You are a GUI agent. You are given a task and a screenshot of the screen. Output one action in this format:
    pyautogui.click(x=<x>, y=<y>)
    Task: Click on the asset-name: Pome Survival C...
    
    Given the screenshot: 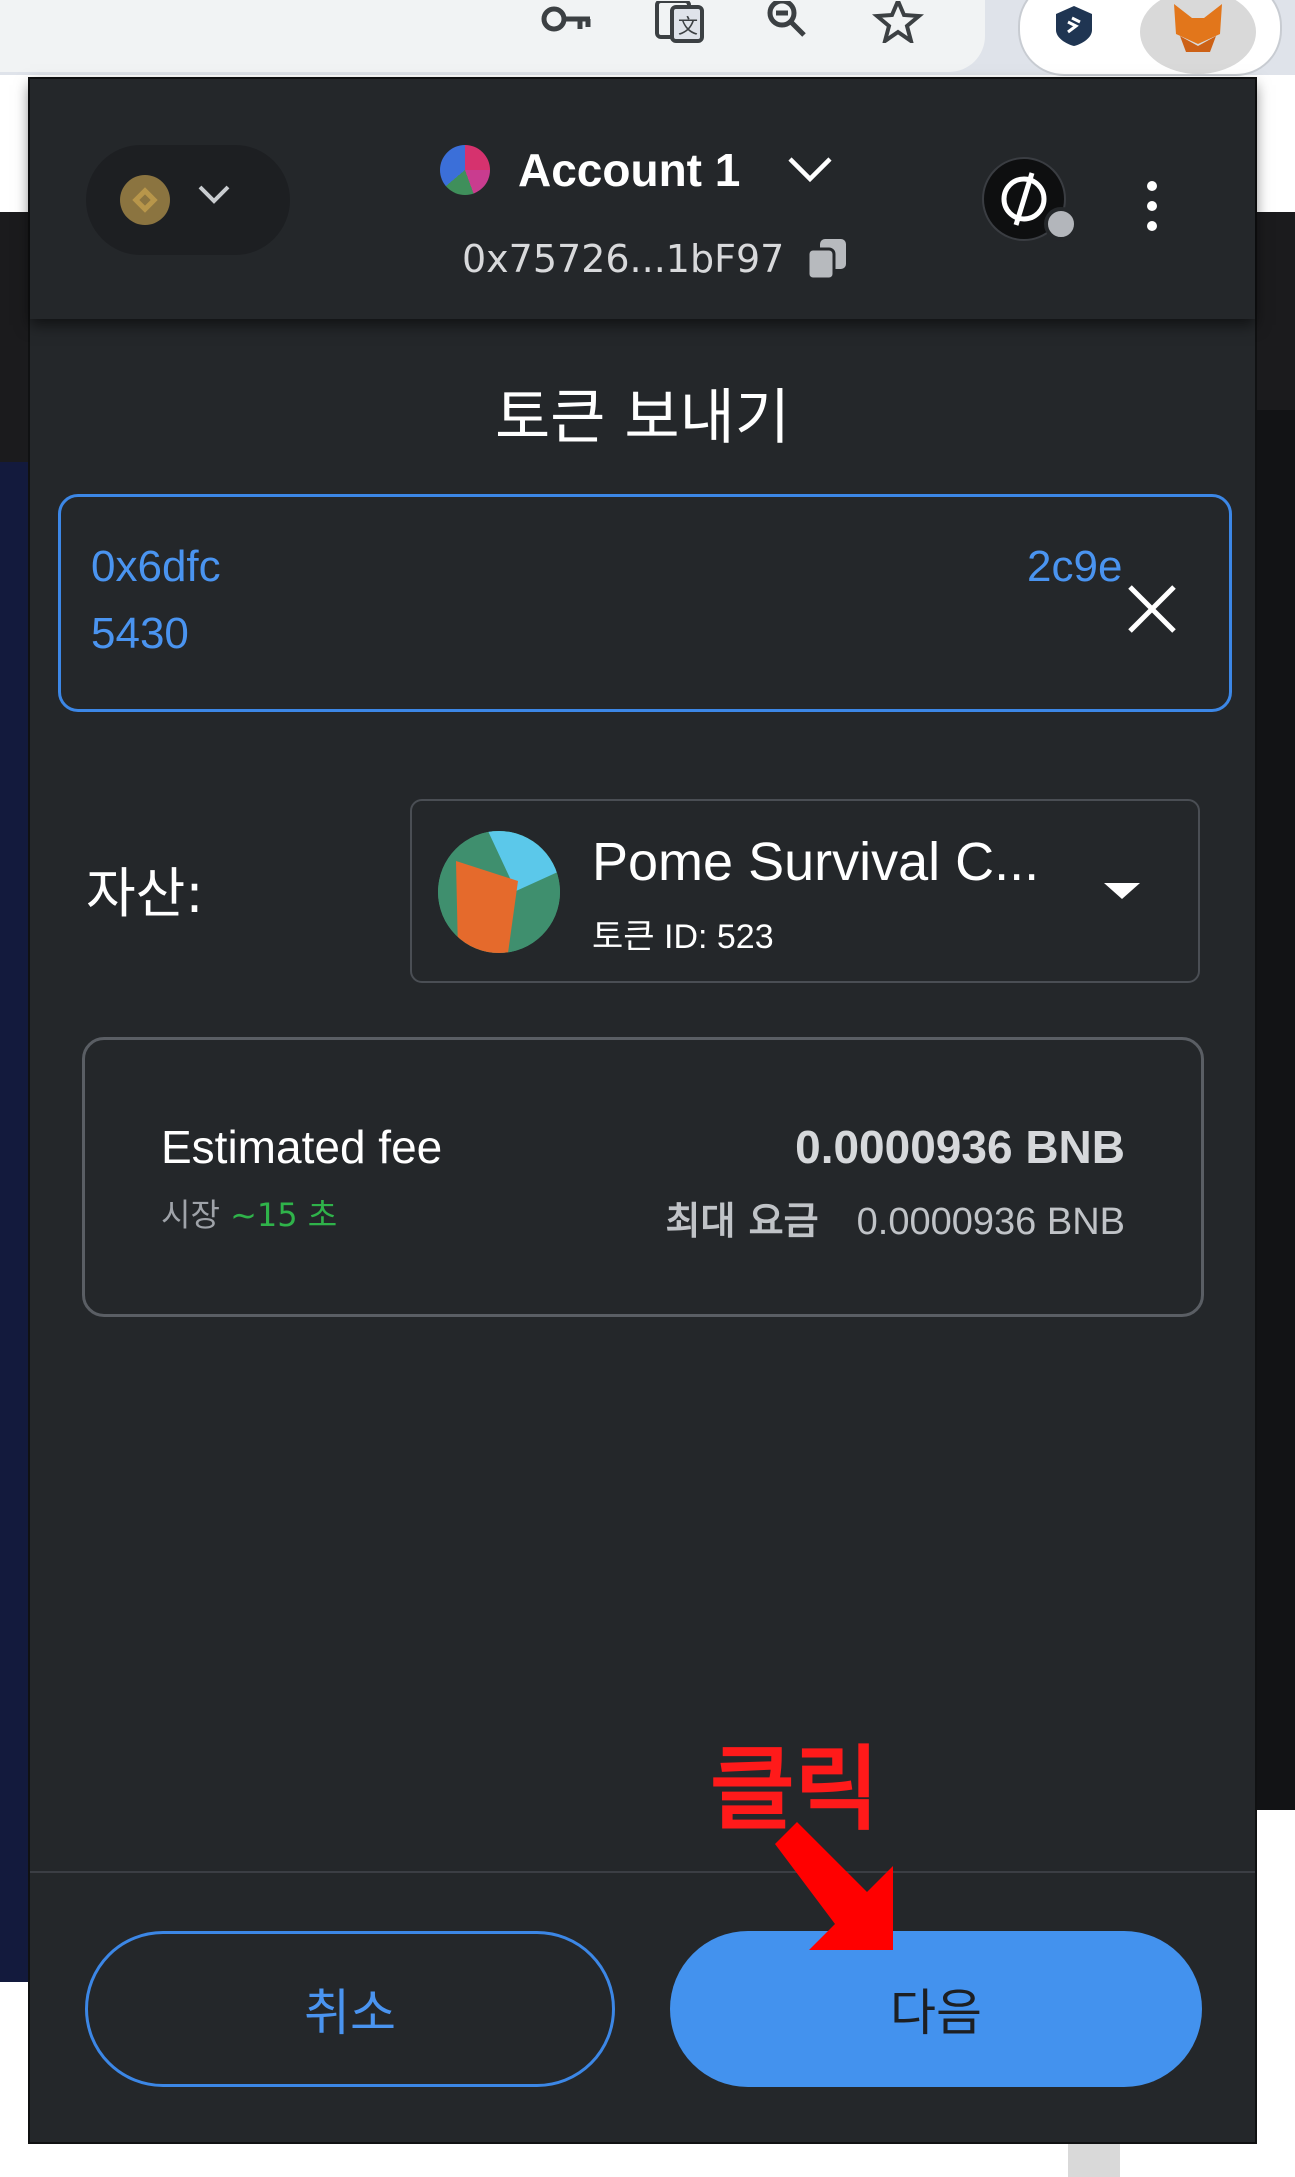 What is the action you would take?
    pyautogui.click(x=816, y=862)
    